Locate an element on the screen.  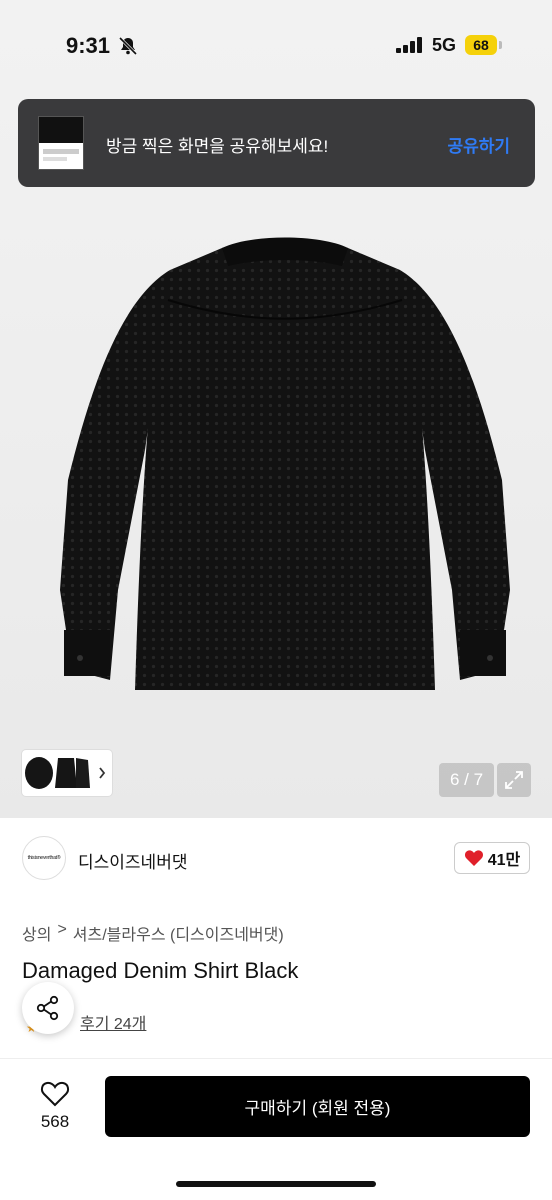
divider is located at coordinates (276, 1058).